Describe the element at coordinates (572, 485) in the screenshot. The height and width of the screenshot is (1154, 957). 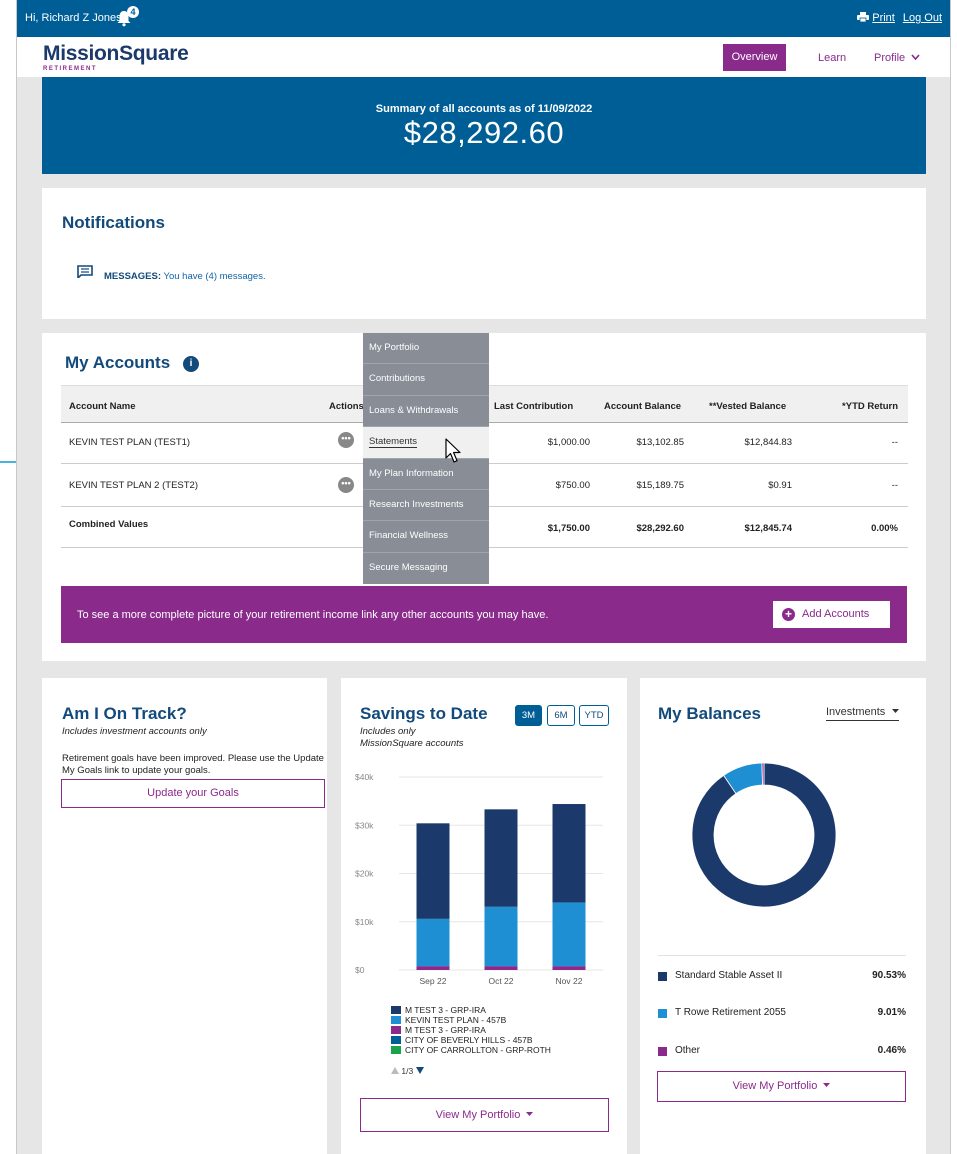
I see `last-contribution: $750.00` at that location.